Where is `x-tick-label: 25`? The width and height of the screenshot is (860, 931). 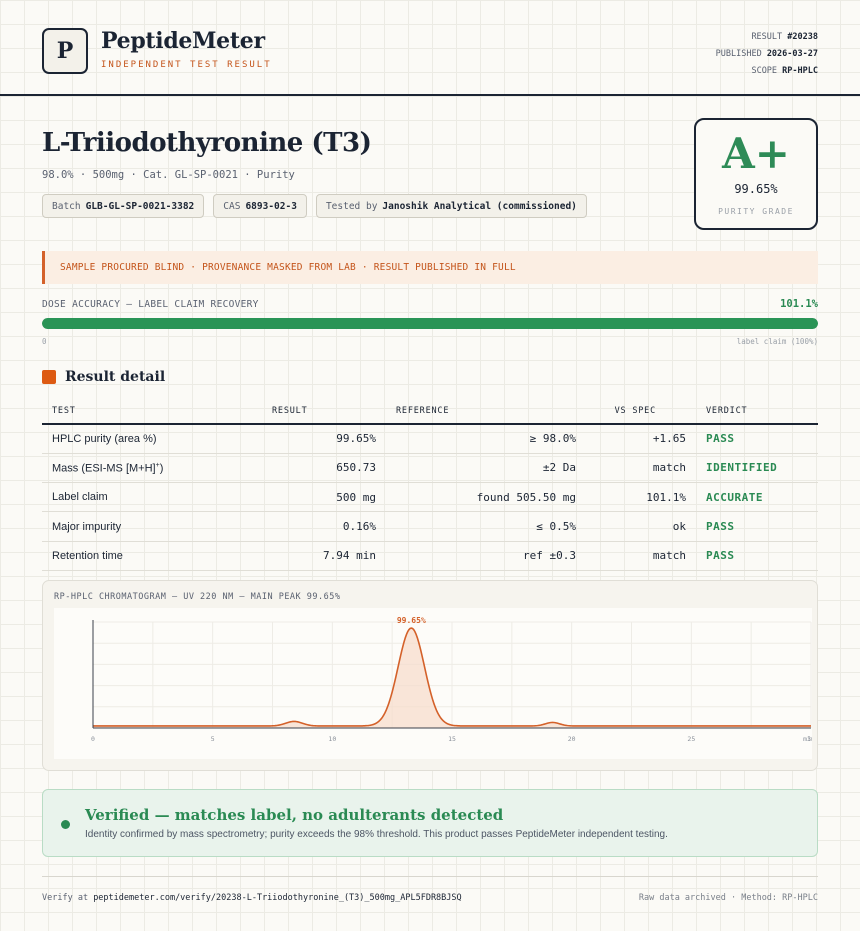
x-tick-label: 25 is located at coordinates (691, 739).